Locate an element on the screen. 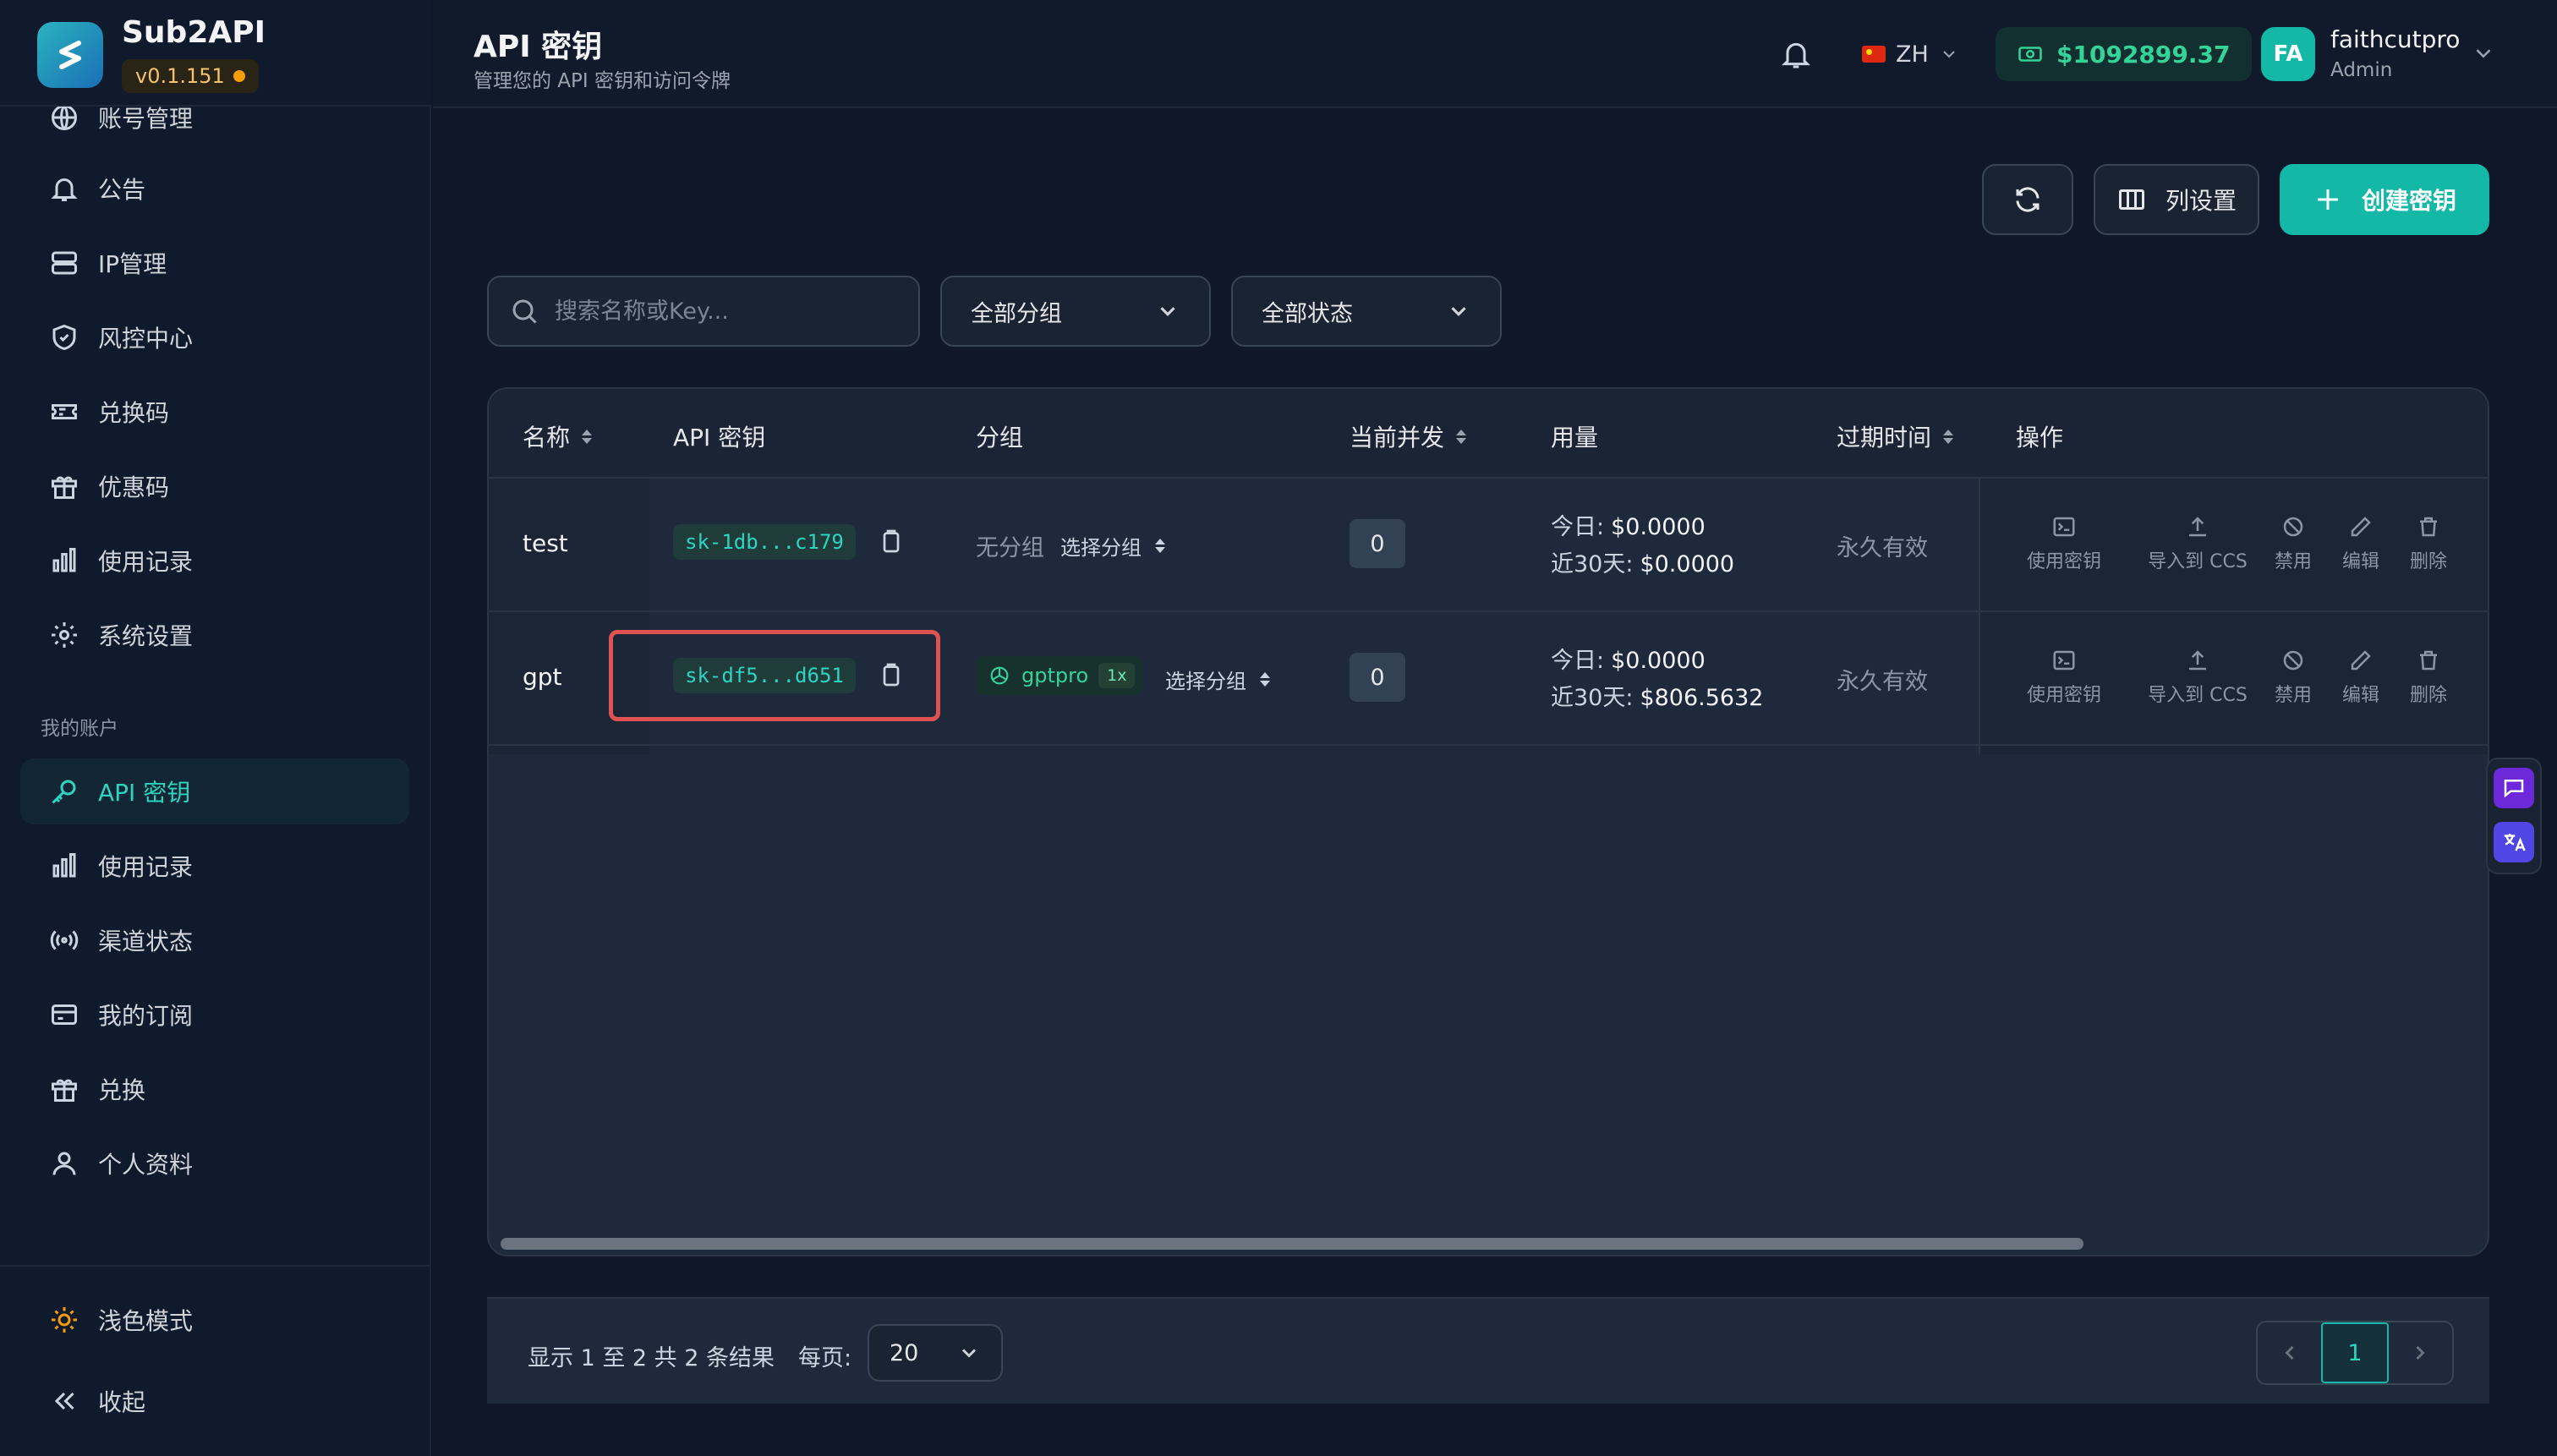 Image resolution: width=2557 pixels, height=1456 pixels. translate-button is located at coordinates (2514, 842).